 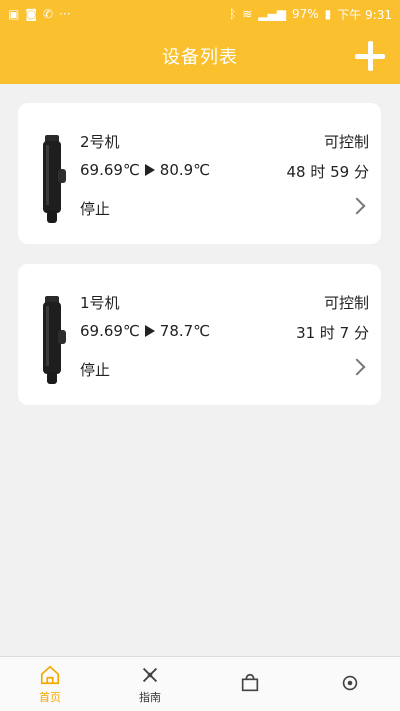 I want to click on settings-icon, so click(x=350, y=682).